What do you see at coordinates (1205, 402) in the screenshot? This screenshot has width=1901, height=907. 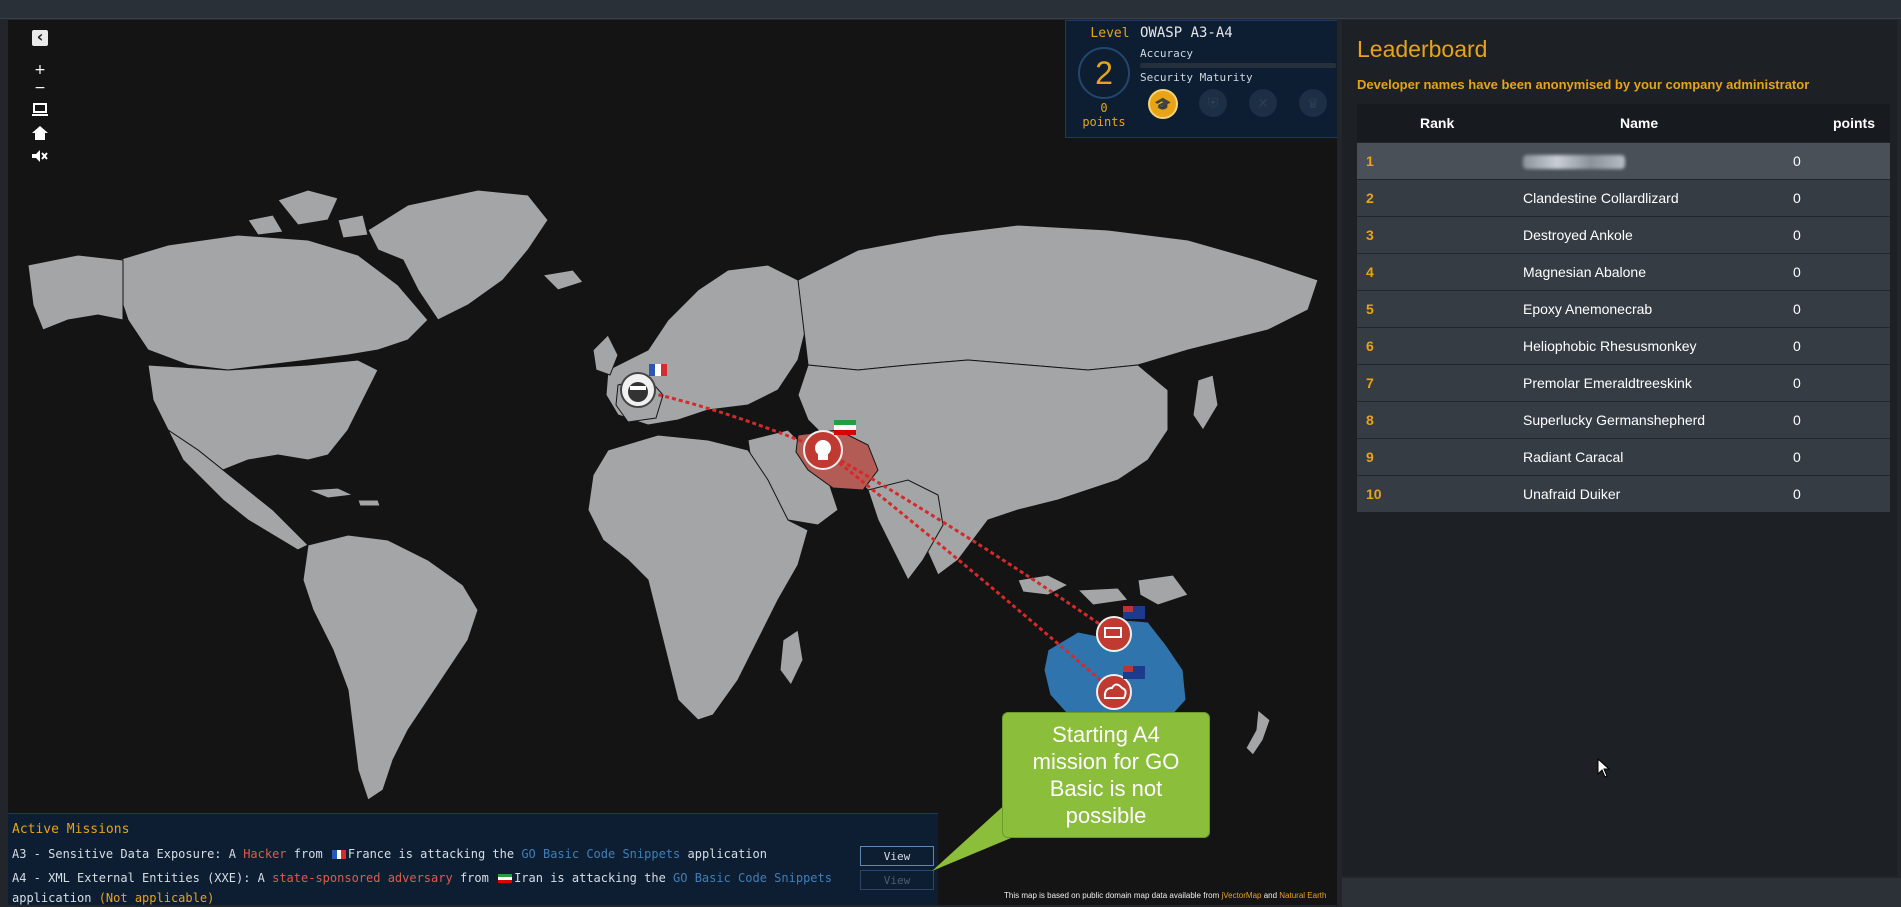 I see `map-country-japan` at bounding box center [1205, 402].